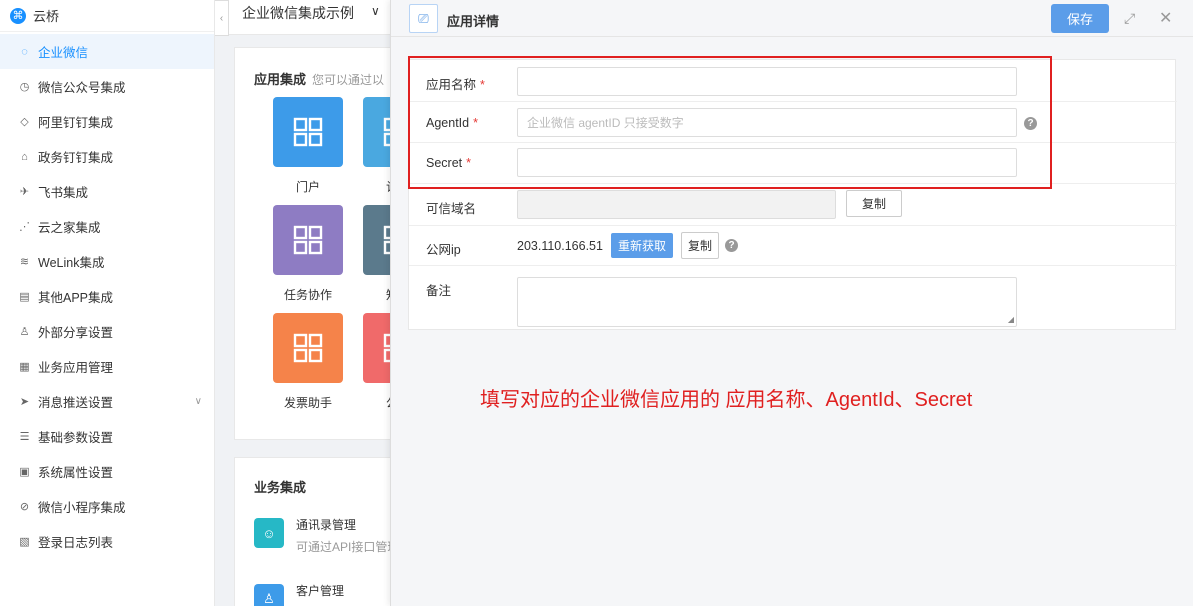 The height and width of the screenshot is (606, 1193). I want to click on sidebar-item-label: 外部分享设置, so click(76, 333).